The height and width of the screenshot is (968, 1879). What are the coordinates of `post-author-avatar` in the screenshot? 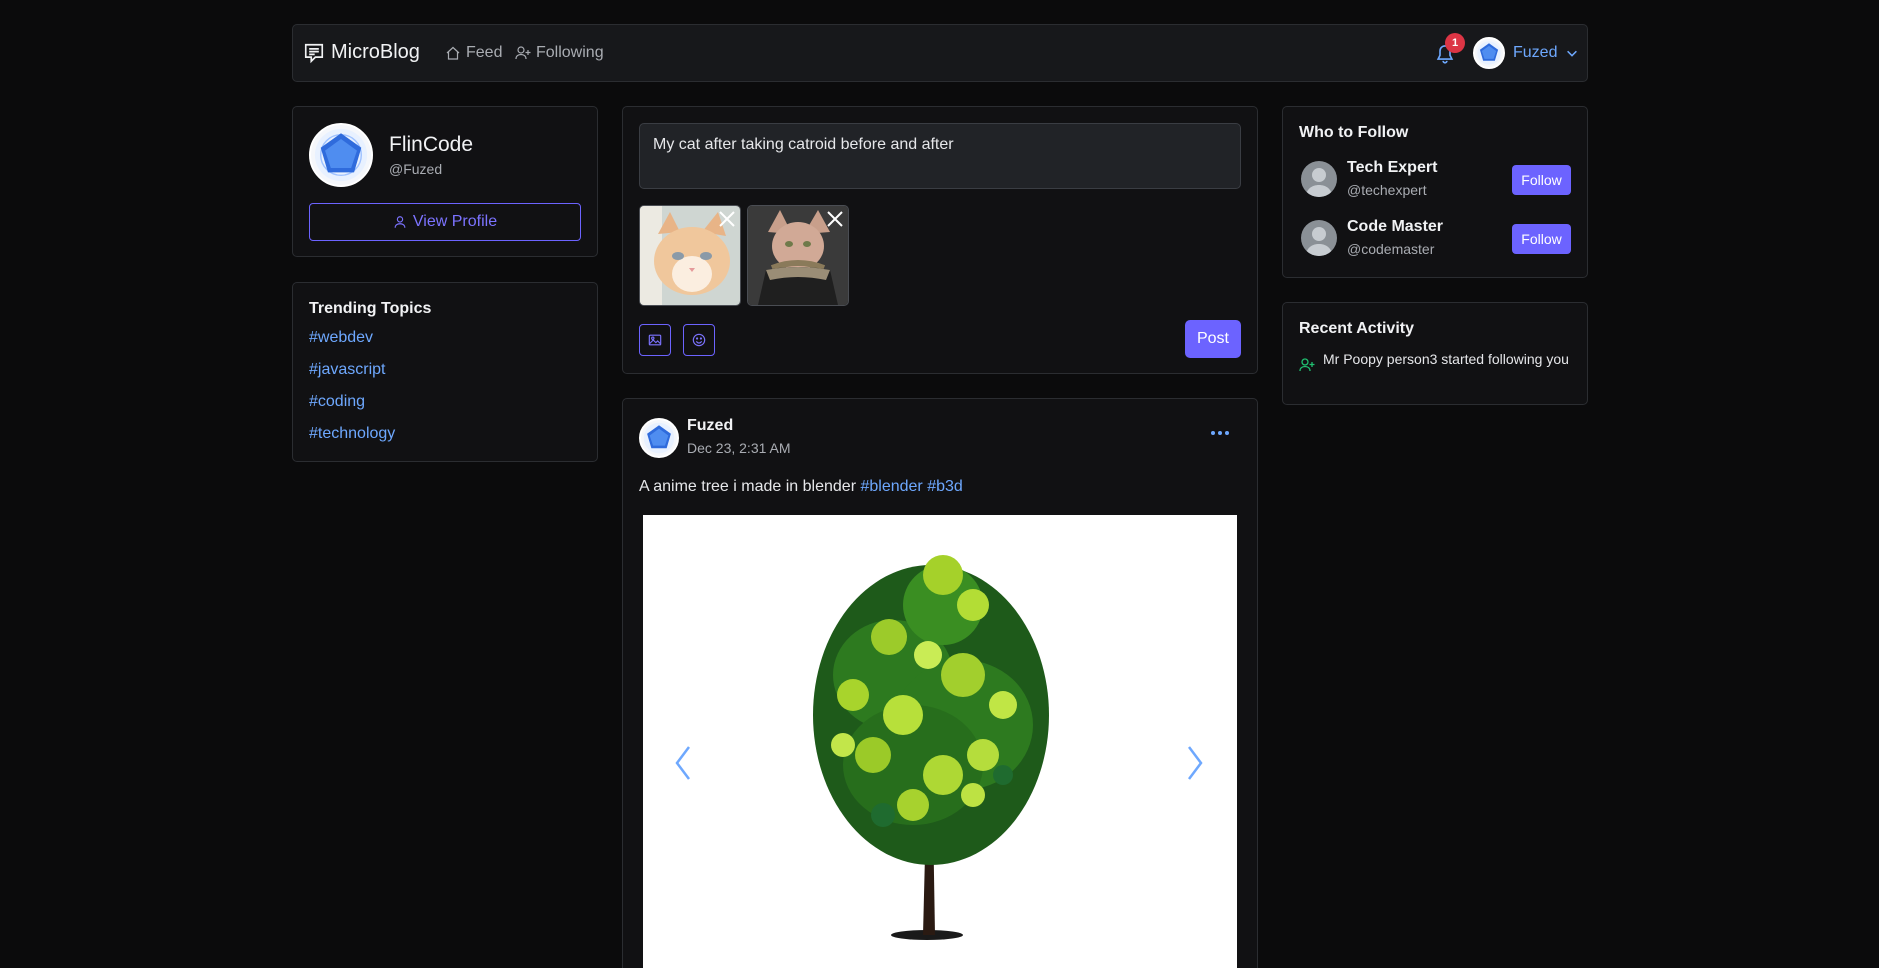 It's located at (659, 438).